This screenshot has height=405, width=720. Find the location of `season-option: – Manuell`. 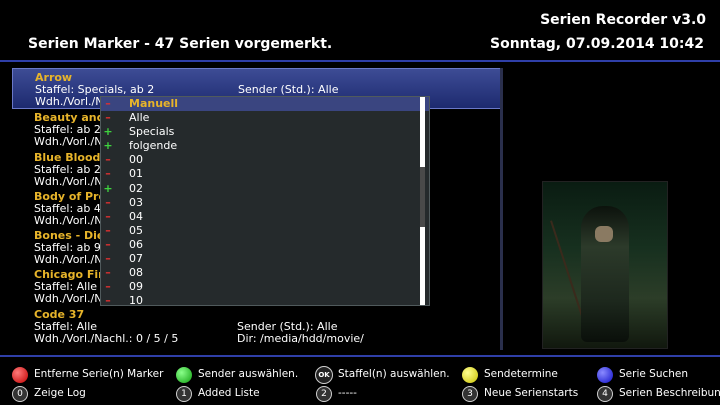

season-option: – Manuell is located at coordinates (265, 104).